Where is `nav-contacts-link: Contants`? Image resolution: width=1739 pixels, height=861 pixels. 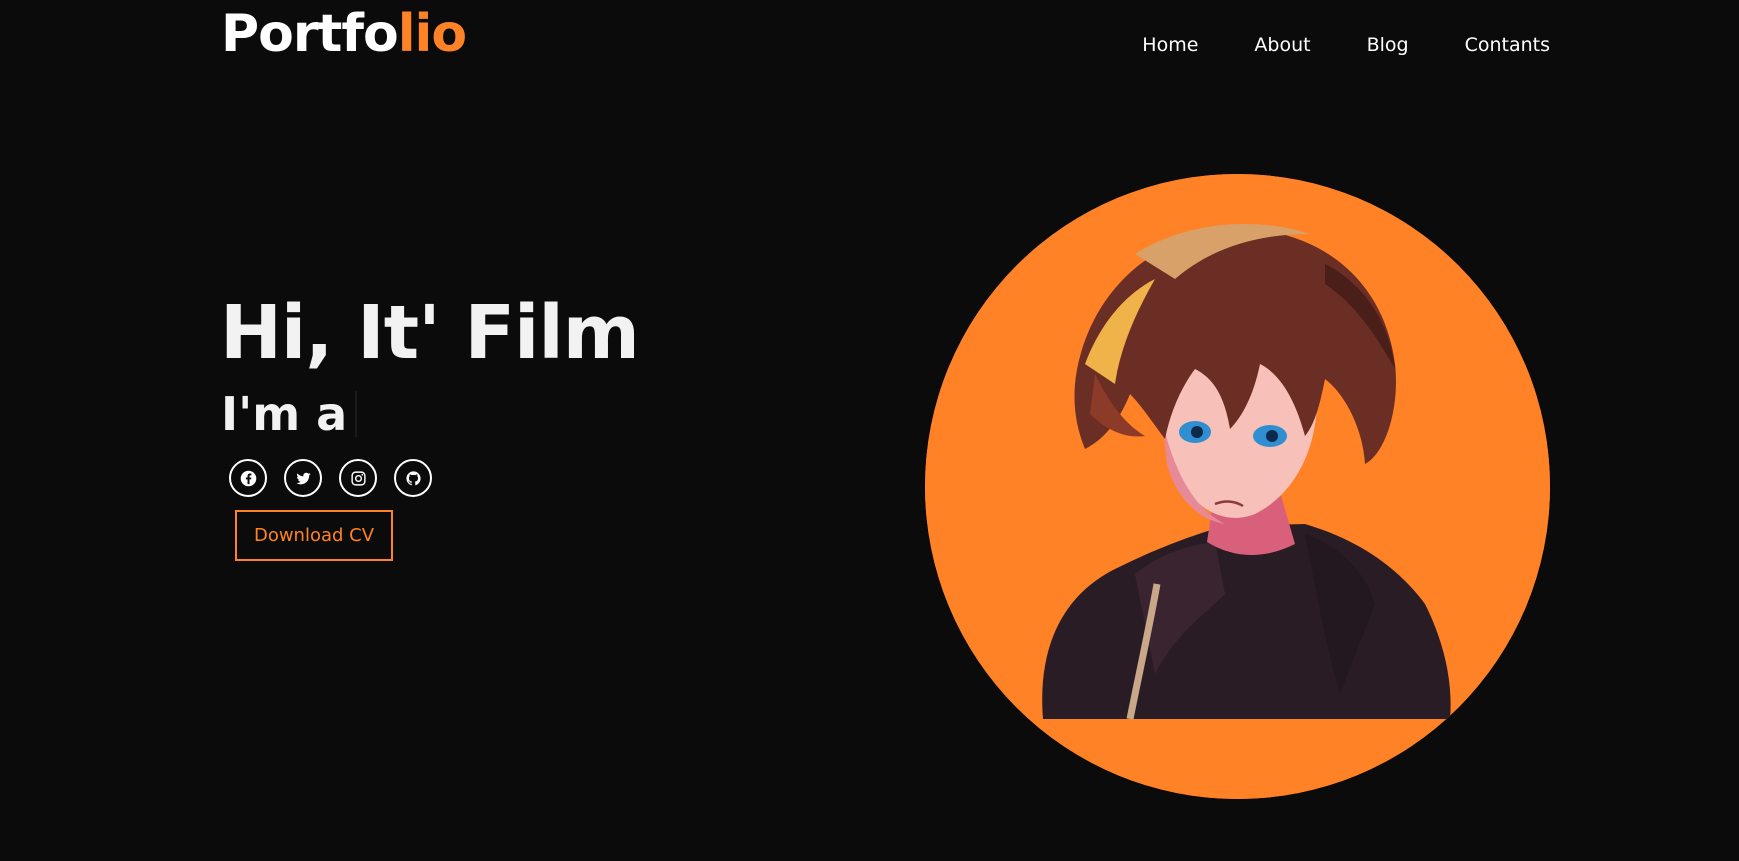
nav-contacts-link: Contants is located at coordinates (1507, 45).